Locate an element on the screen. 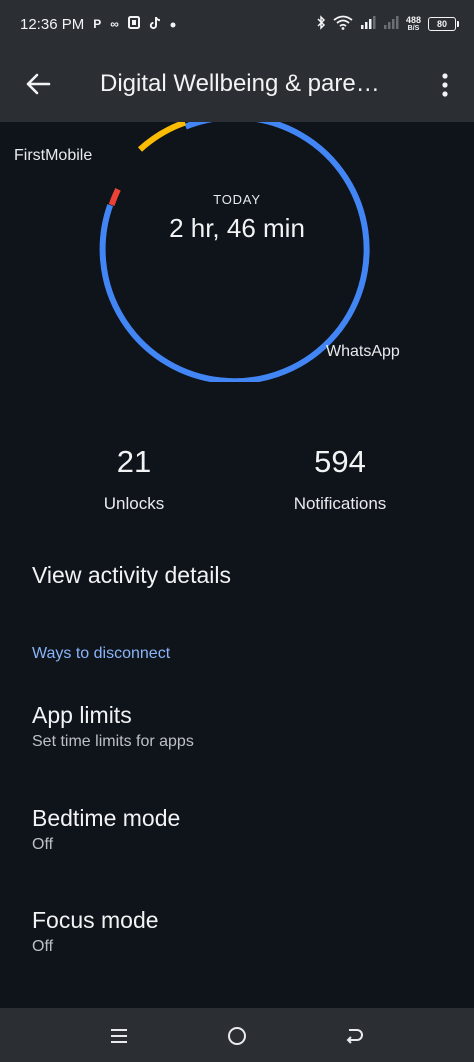 The image size is (474, 1062). status-time: 12:36 PM is located at coordinates (52, 24).